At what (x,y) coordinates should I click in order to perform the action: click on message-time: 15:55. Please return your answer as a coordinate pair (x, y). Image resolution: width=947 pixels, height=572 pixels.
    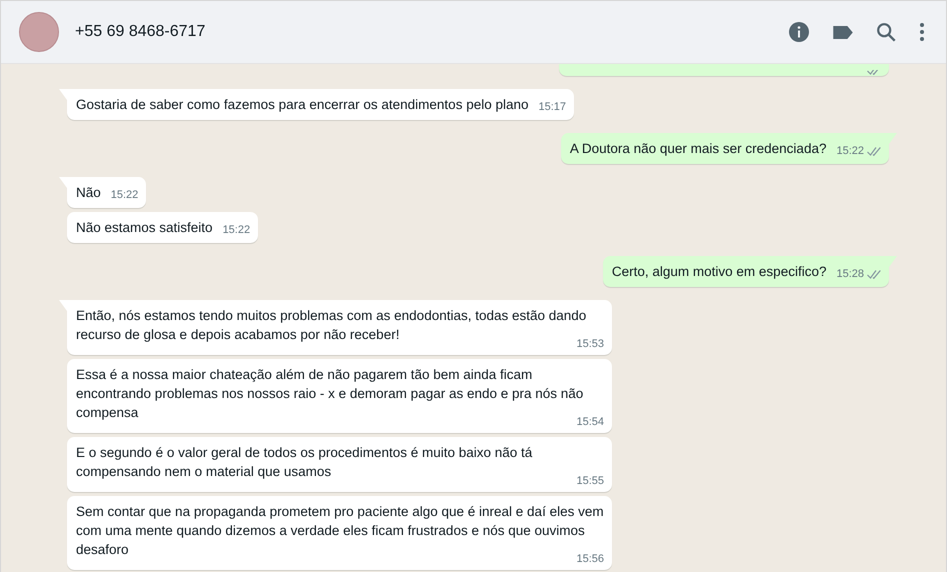
    Looking at the image, I should click on (590, 481).